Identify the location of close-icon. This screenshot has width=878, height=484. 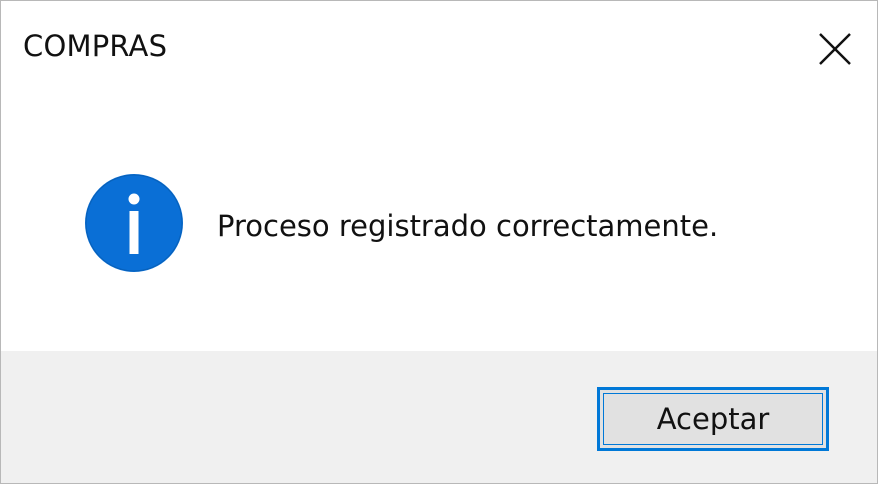
(835, 49).